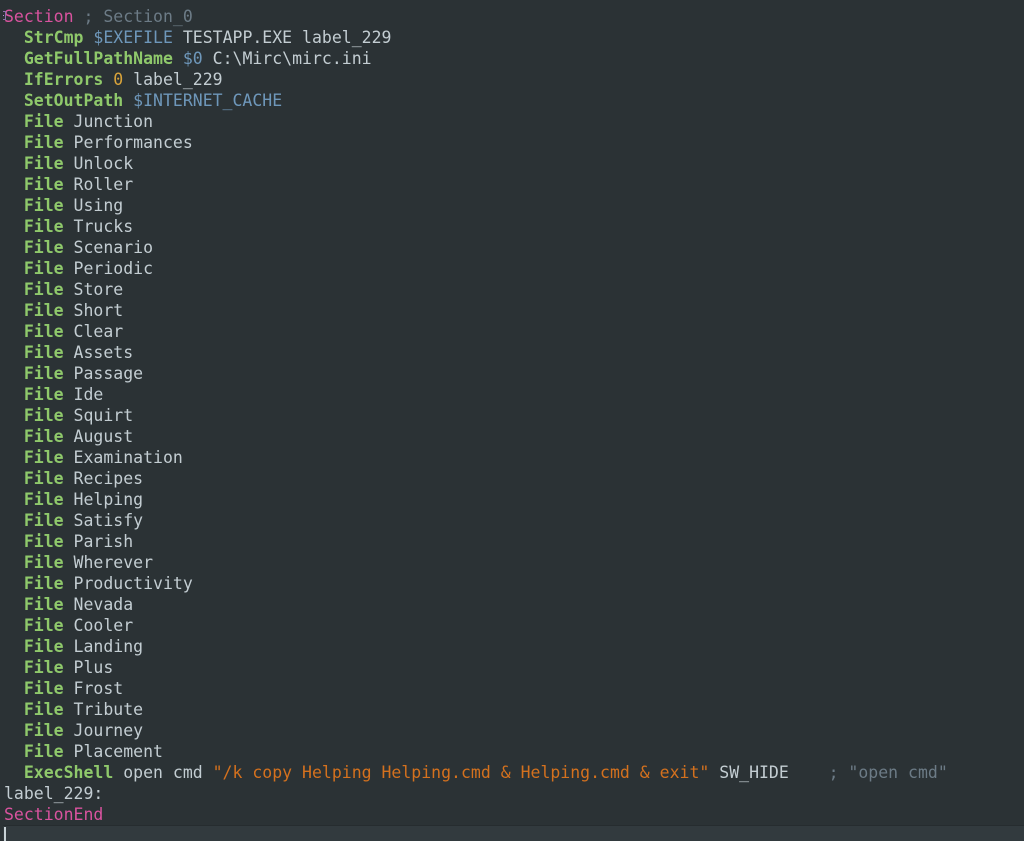 This screenshot has height=841, width=1024. What do you see at coordinates (512, 37) in the screenshot?
I see `code-line: StrCmp $EXEFILE TESTAPP.EXE label_229` at bounding box center [512, 37].